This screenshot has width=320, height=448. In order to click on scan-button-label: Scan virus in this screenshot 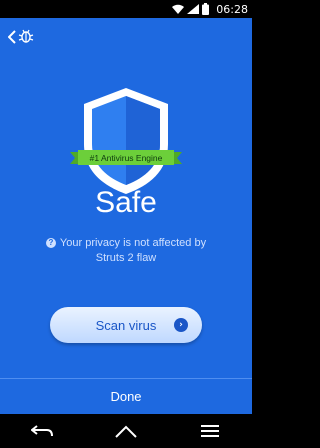, I will do `click(126, 325)`.